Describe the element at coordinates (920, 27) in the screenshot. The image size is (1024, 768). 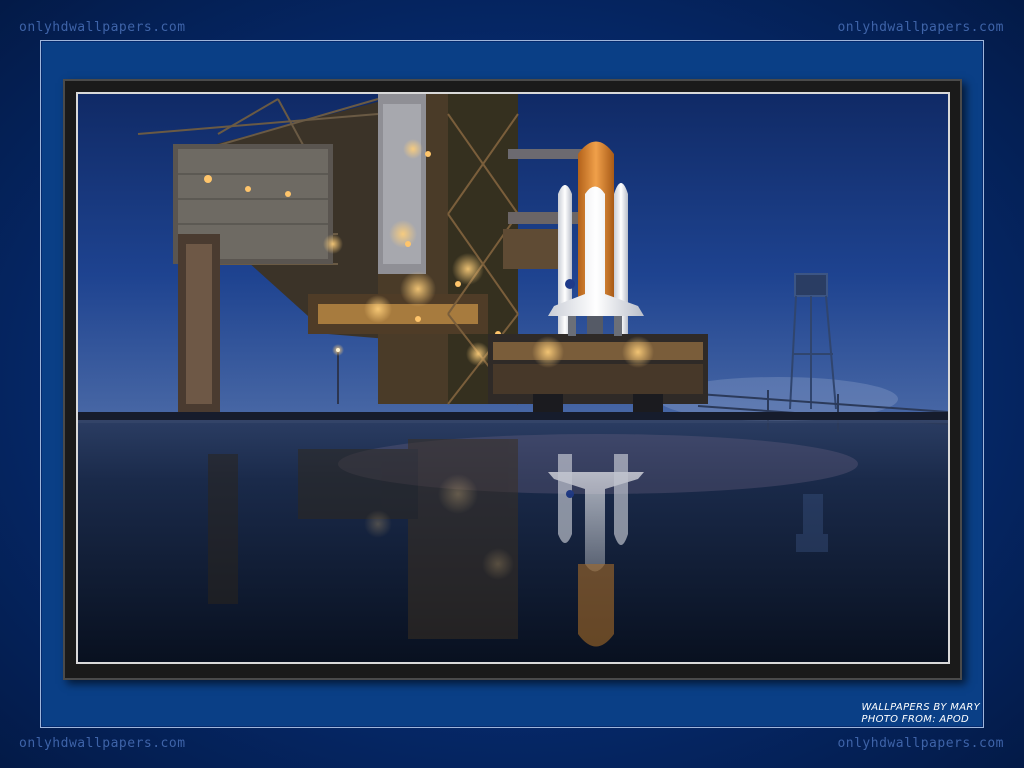
I see `watermark-top-right: onlyhdwallpapers.com` at that location.